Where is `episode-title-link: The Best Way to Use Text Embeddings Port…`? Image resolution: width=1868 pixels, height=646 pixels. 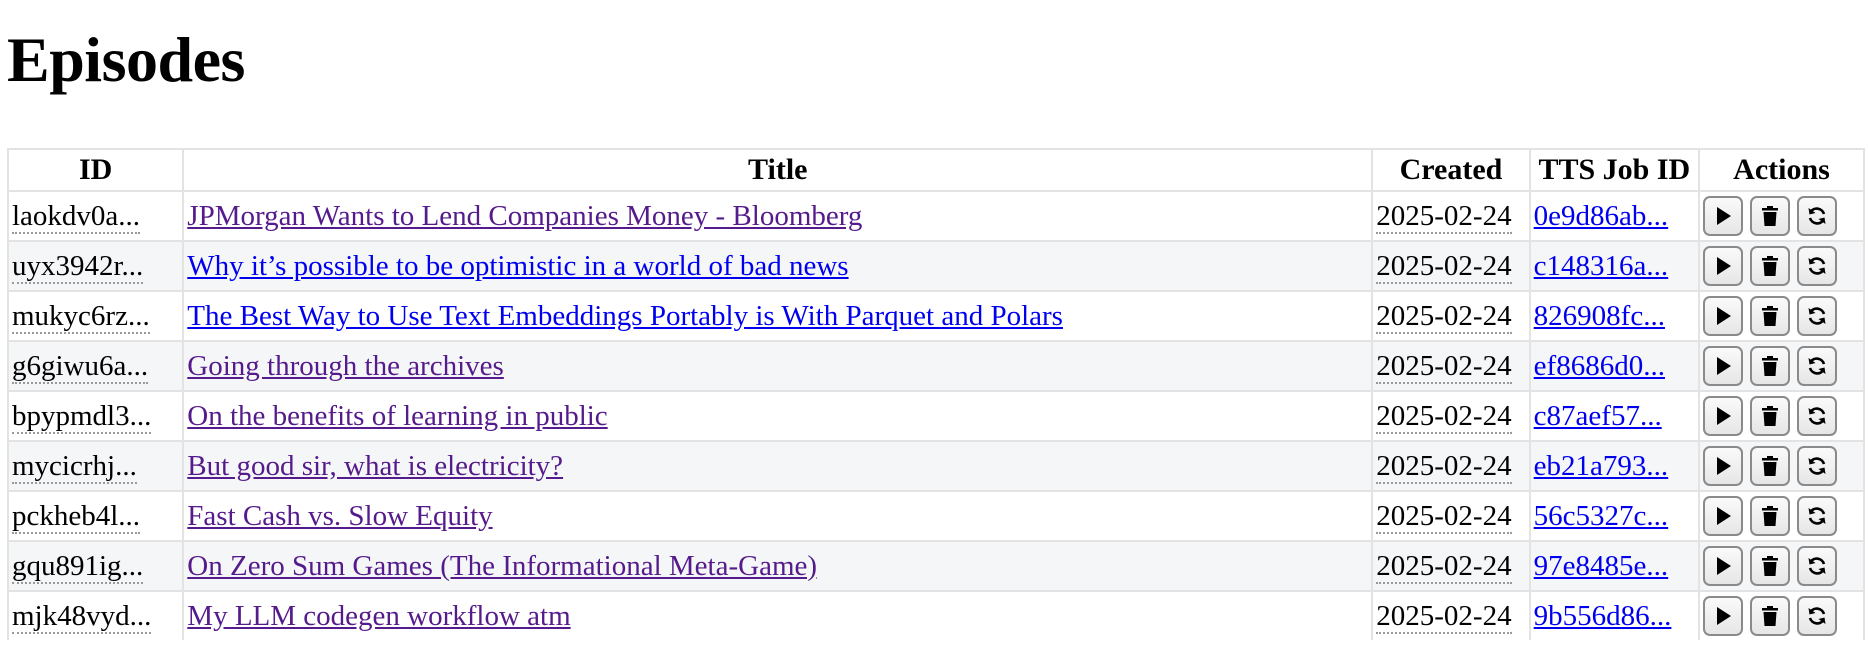 episode-title-link: The Best Way to Use Text Embeddings Port… is located at coordinates (625, 316).